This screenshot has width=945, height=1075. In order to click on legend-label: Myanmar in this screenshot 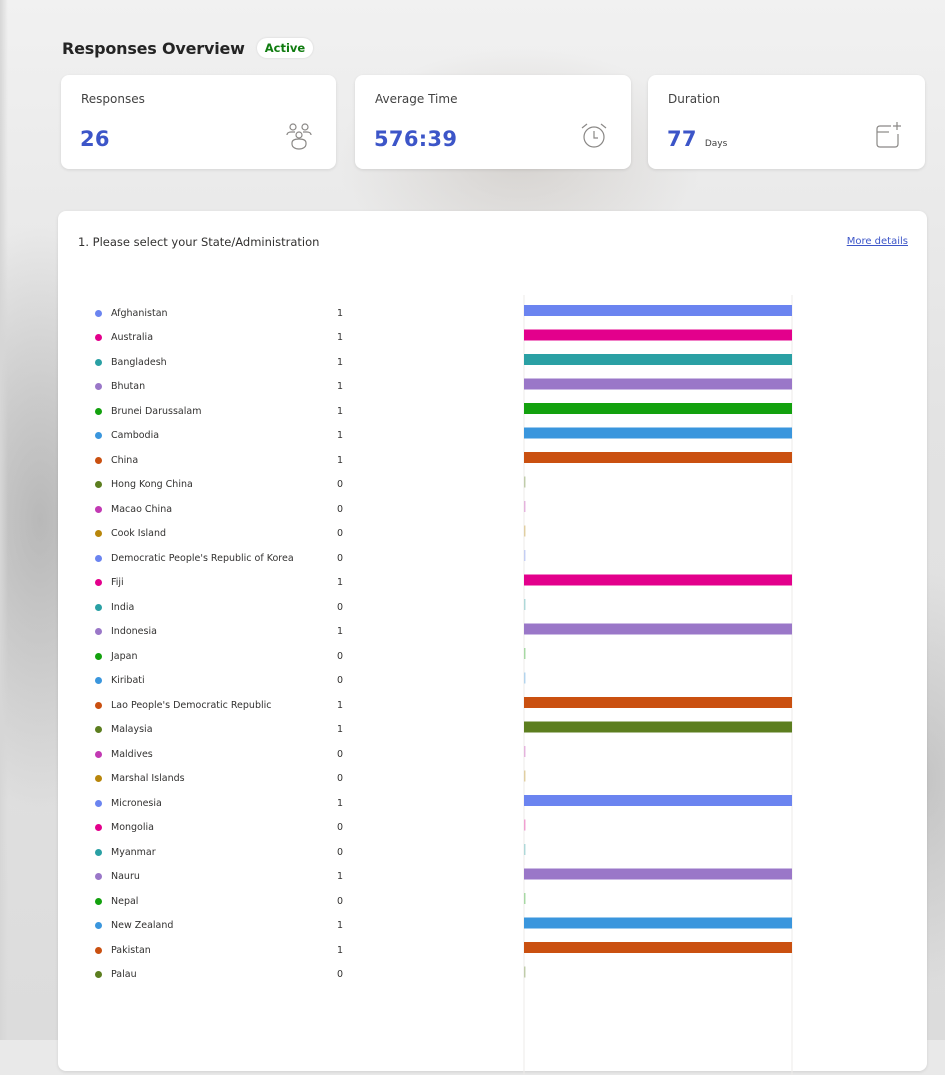, I will do `click(133, 852)`.